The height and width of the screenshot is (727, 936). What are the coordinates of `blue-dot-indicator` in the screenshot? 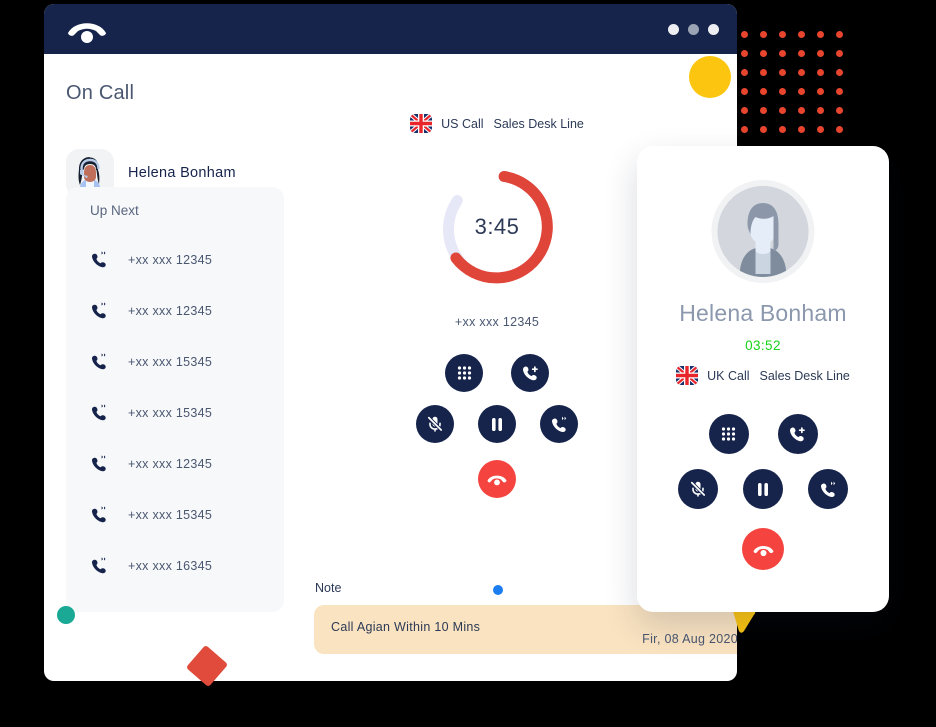 It's located at (498, 590).